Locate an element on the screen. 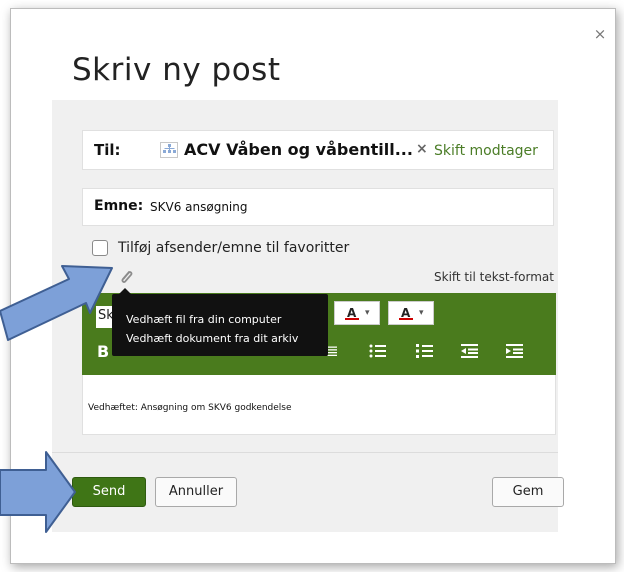 This screenshot has width=624, height=572. favorites-label: Tilføj afsender/emne til favoritter is located at coordinates (233, 248).